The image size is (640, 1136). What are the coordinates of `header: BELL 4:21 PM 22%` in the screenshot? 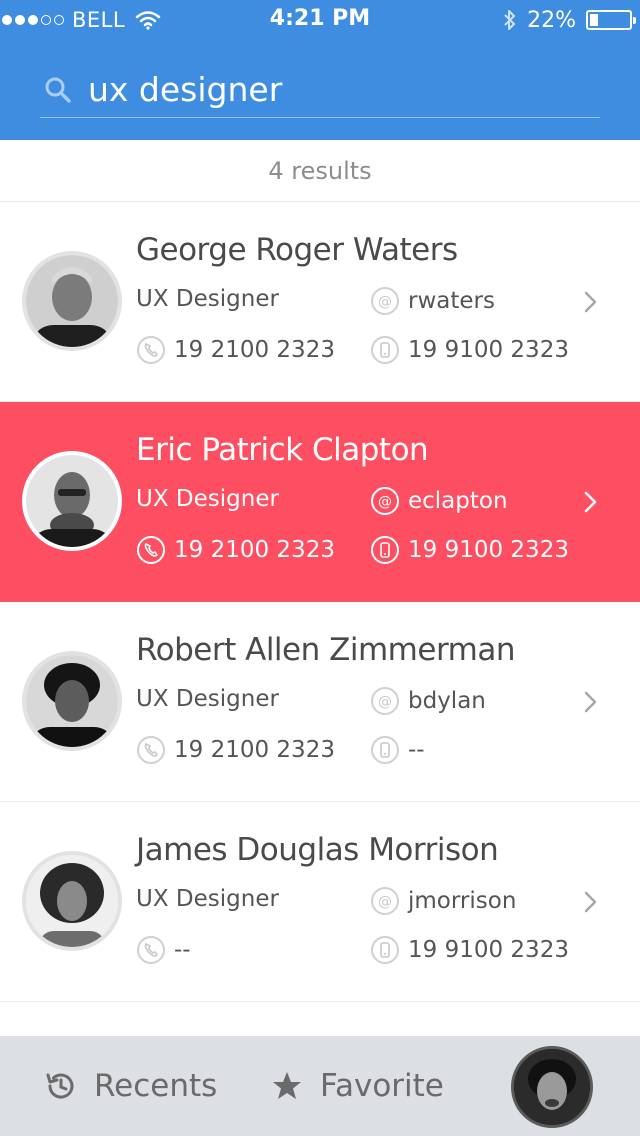 It's located at (320, 70).